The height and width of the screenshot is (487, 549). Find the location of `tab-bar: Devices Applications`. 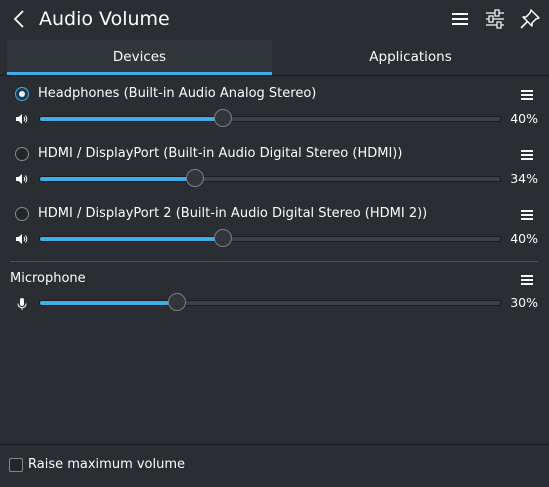

tab-bar: Devices Applications is located at coordinates (274, 57).